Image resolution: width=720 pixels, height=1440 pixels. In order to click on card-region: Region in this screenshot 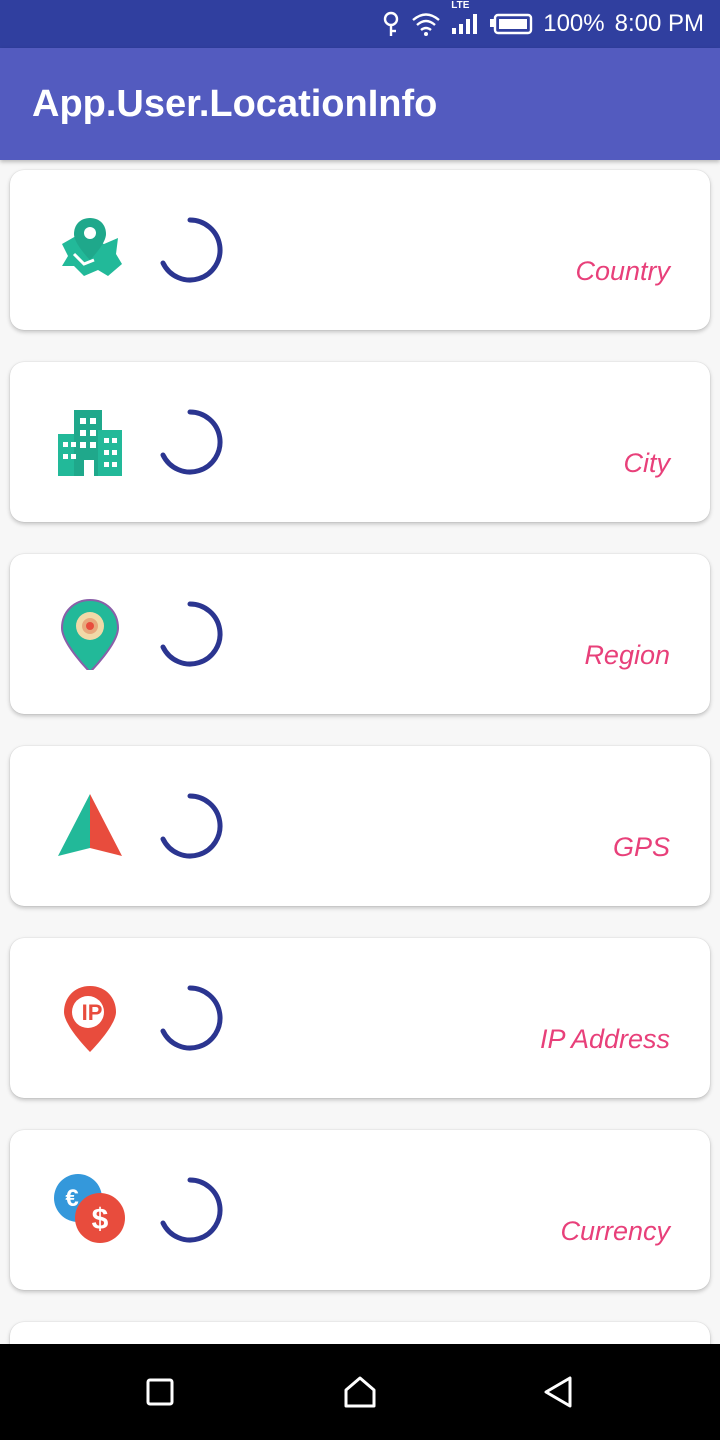, I will do `click(360, 634)`.